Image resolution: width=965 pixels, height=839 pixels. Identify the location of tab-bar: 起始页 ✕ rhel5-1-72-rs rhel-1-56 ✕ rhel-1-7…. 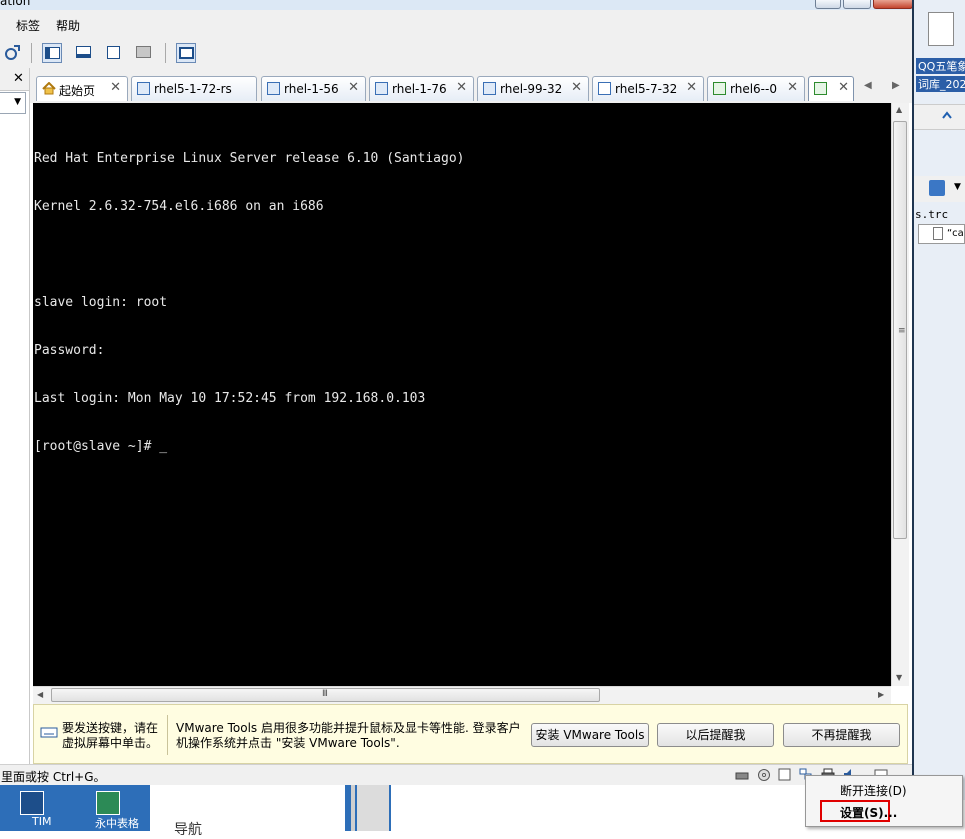
(471, 85).